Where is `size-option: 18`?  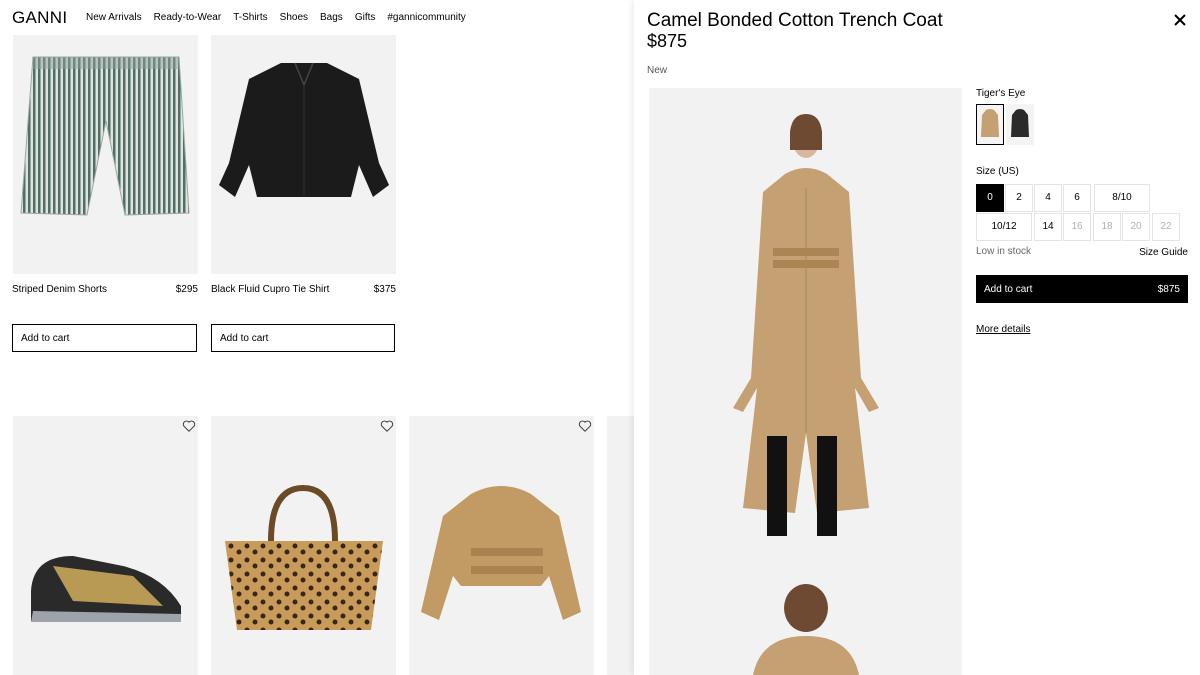 size-option: 18 is located at coordinates (1107, 227).